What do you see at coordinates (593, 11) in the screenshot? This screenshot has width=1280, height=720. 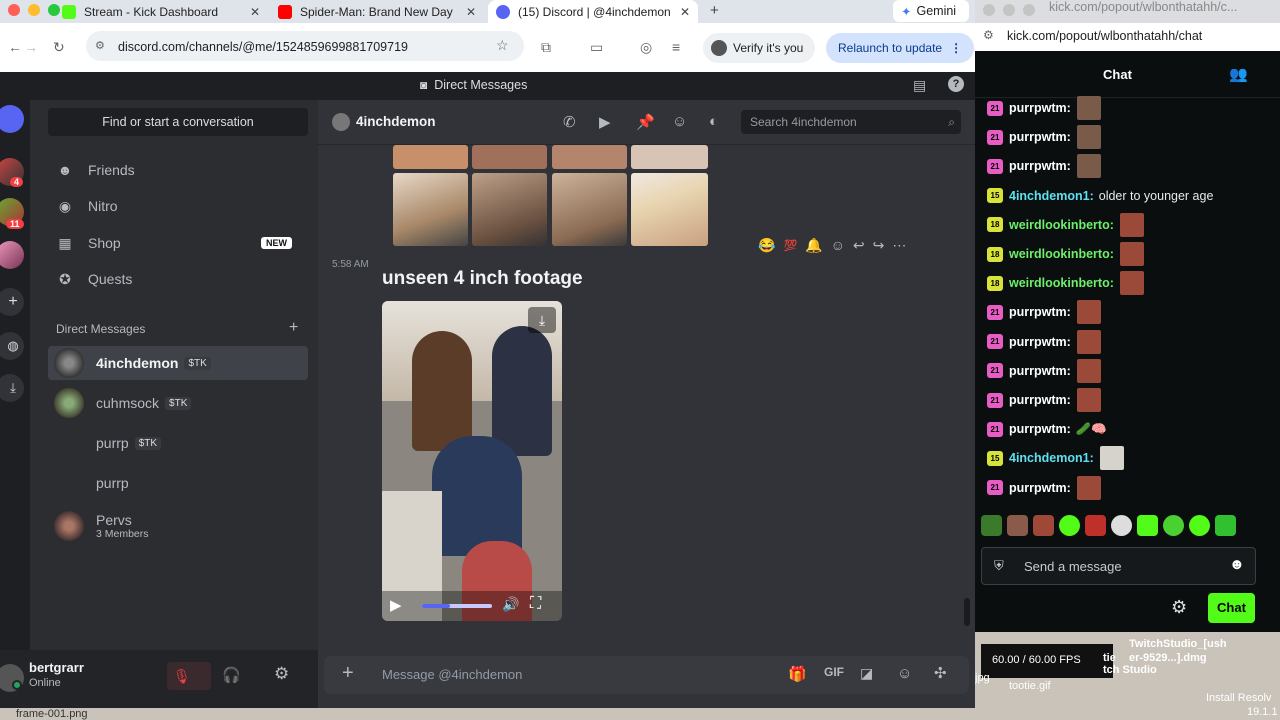 I see `tab-discord: (15) Discord | @4inchdemon ✕` at bounding box center [593, 11].